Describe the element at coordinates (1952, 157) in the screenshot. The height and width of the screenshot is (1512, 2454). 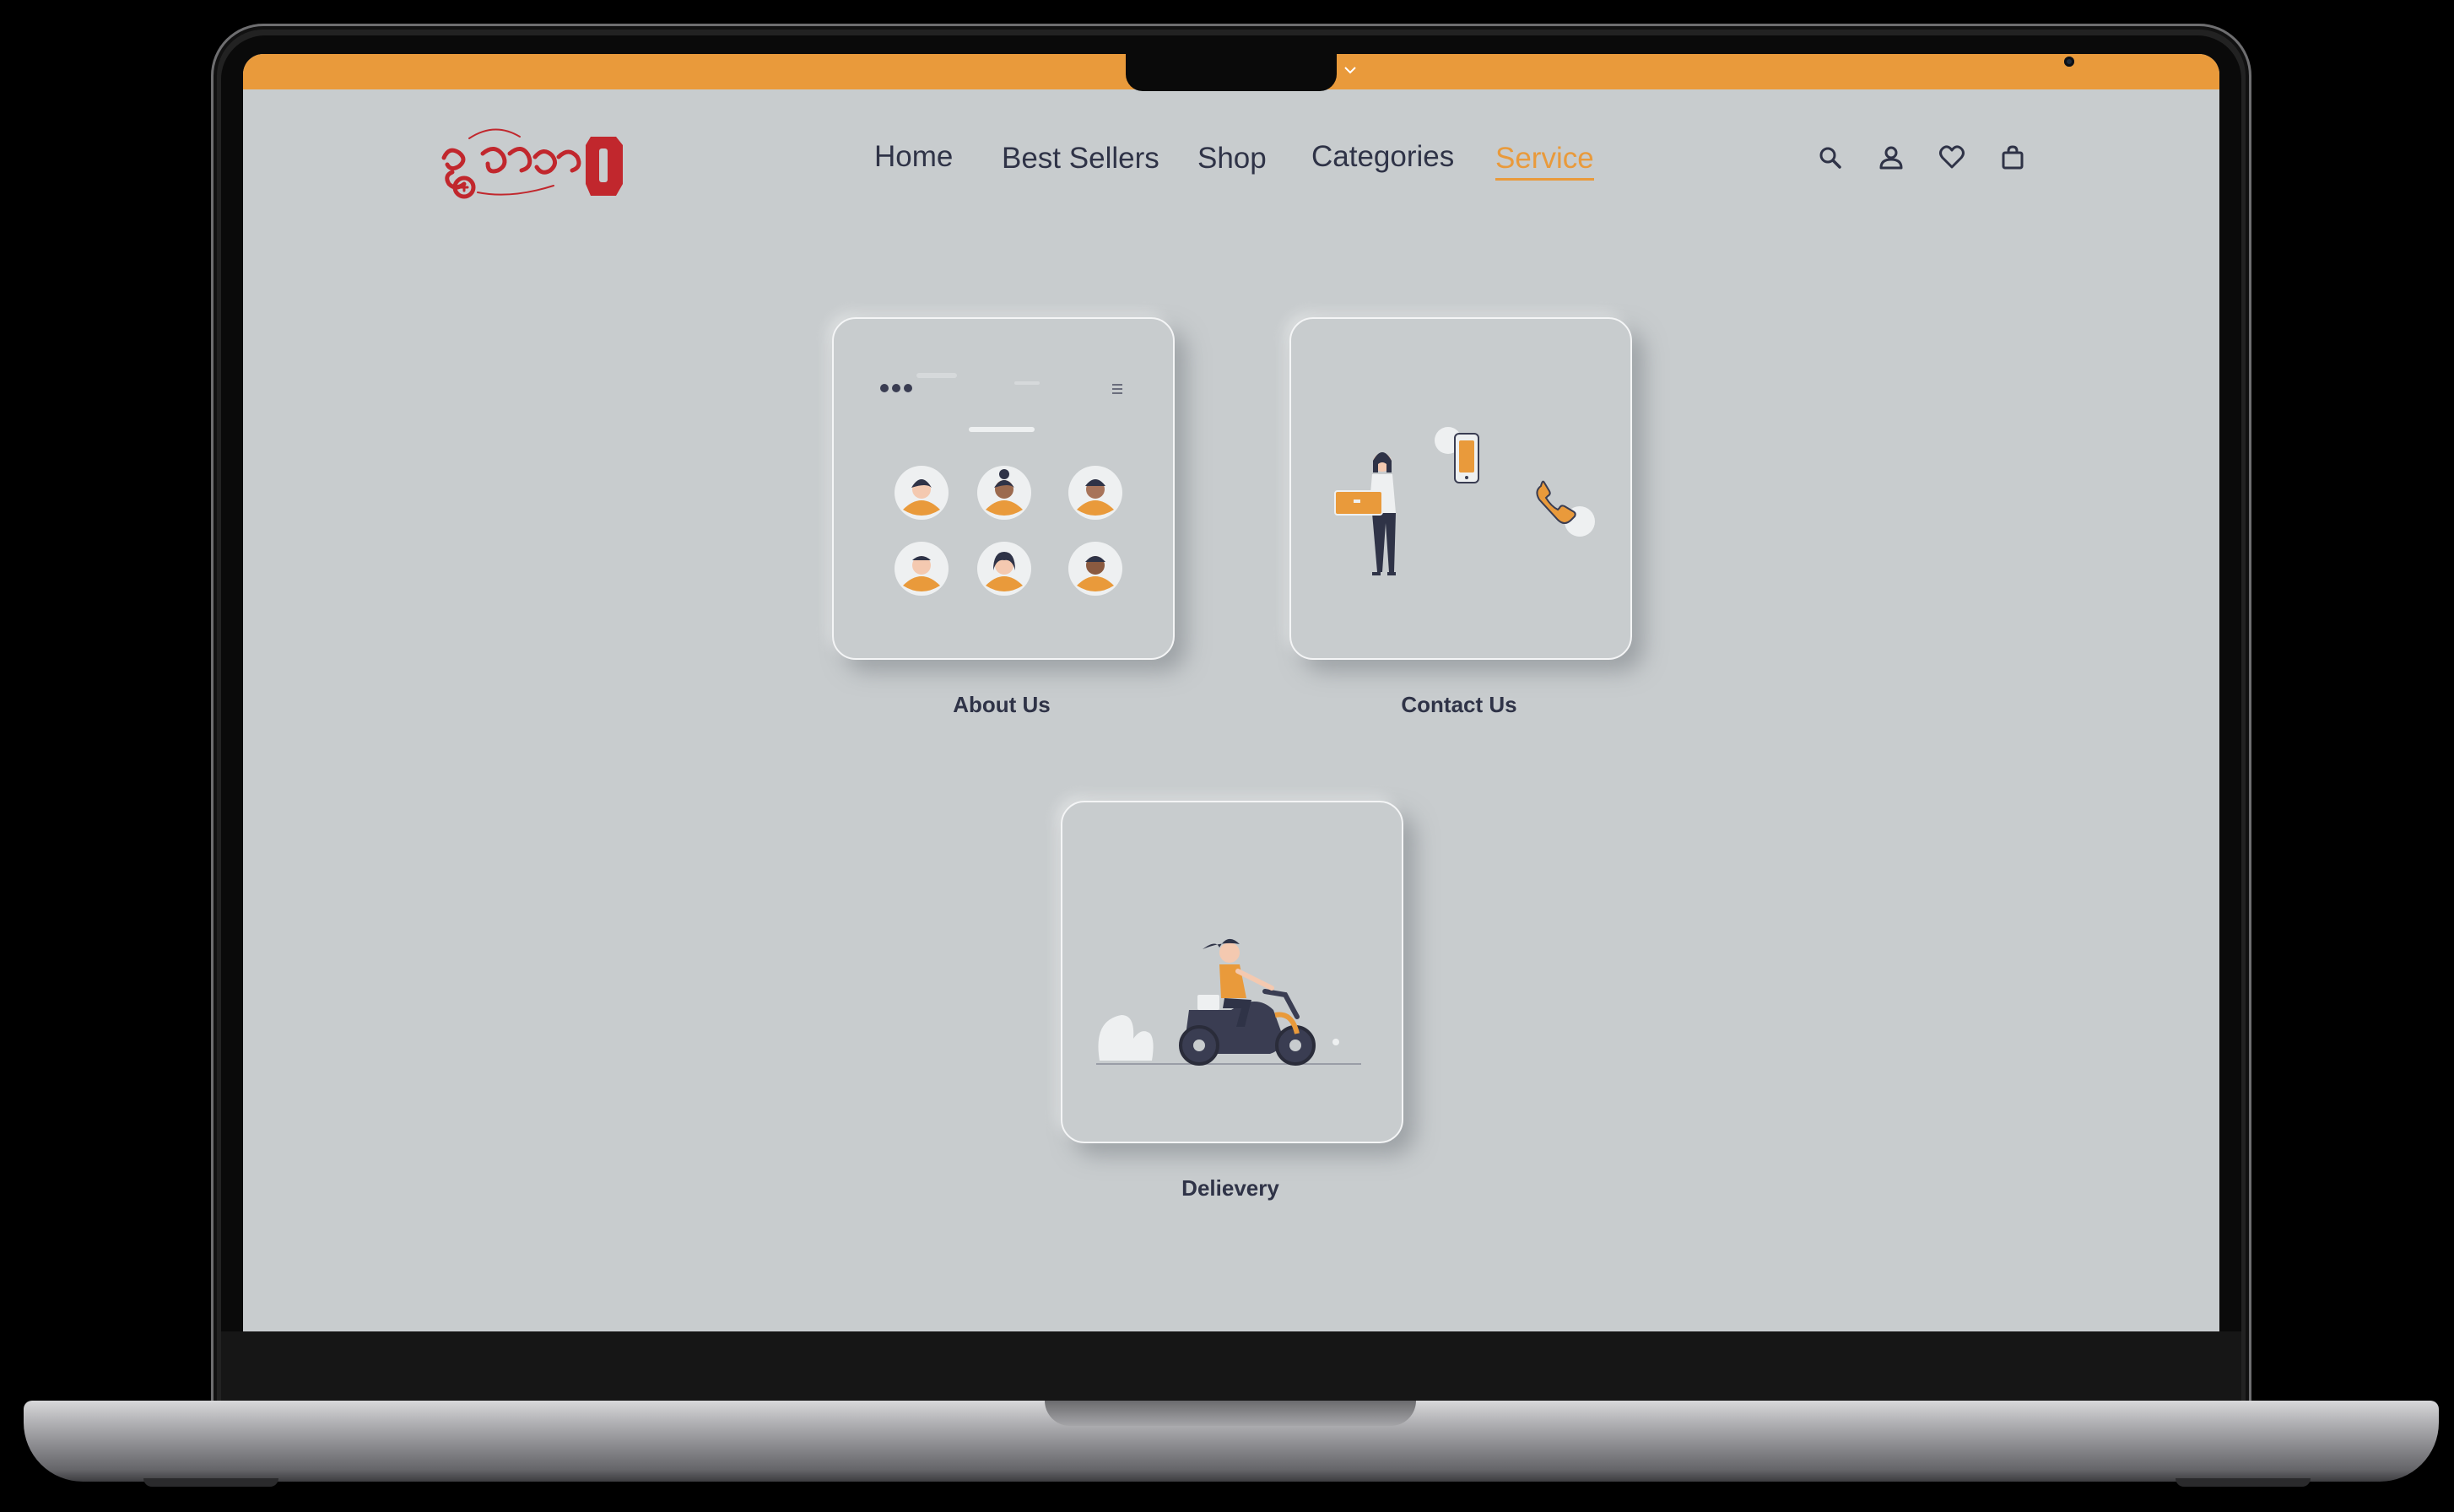
I see `heart-icon` at that location.